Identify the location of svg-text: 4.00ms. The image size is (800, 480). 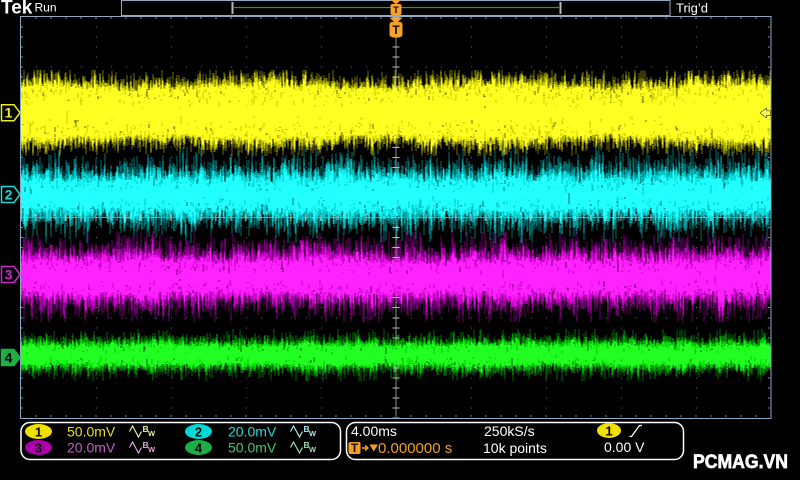
(374, 431).